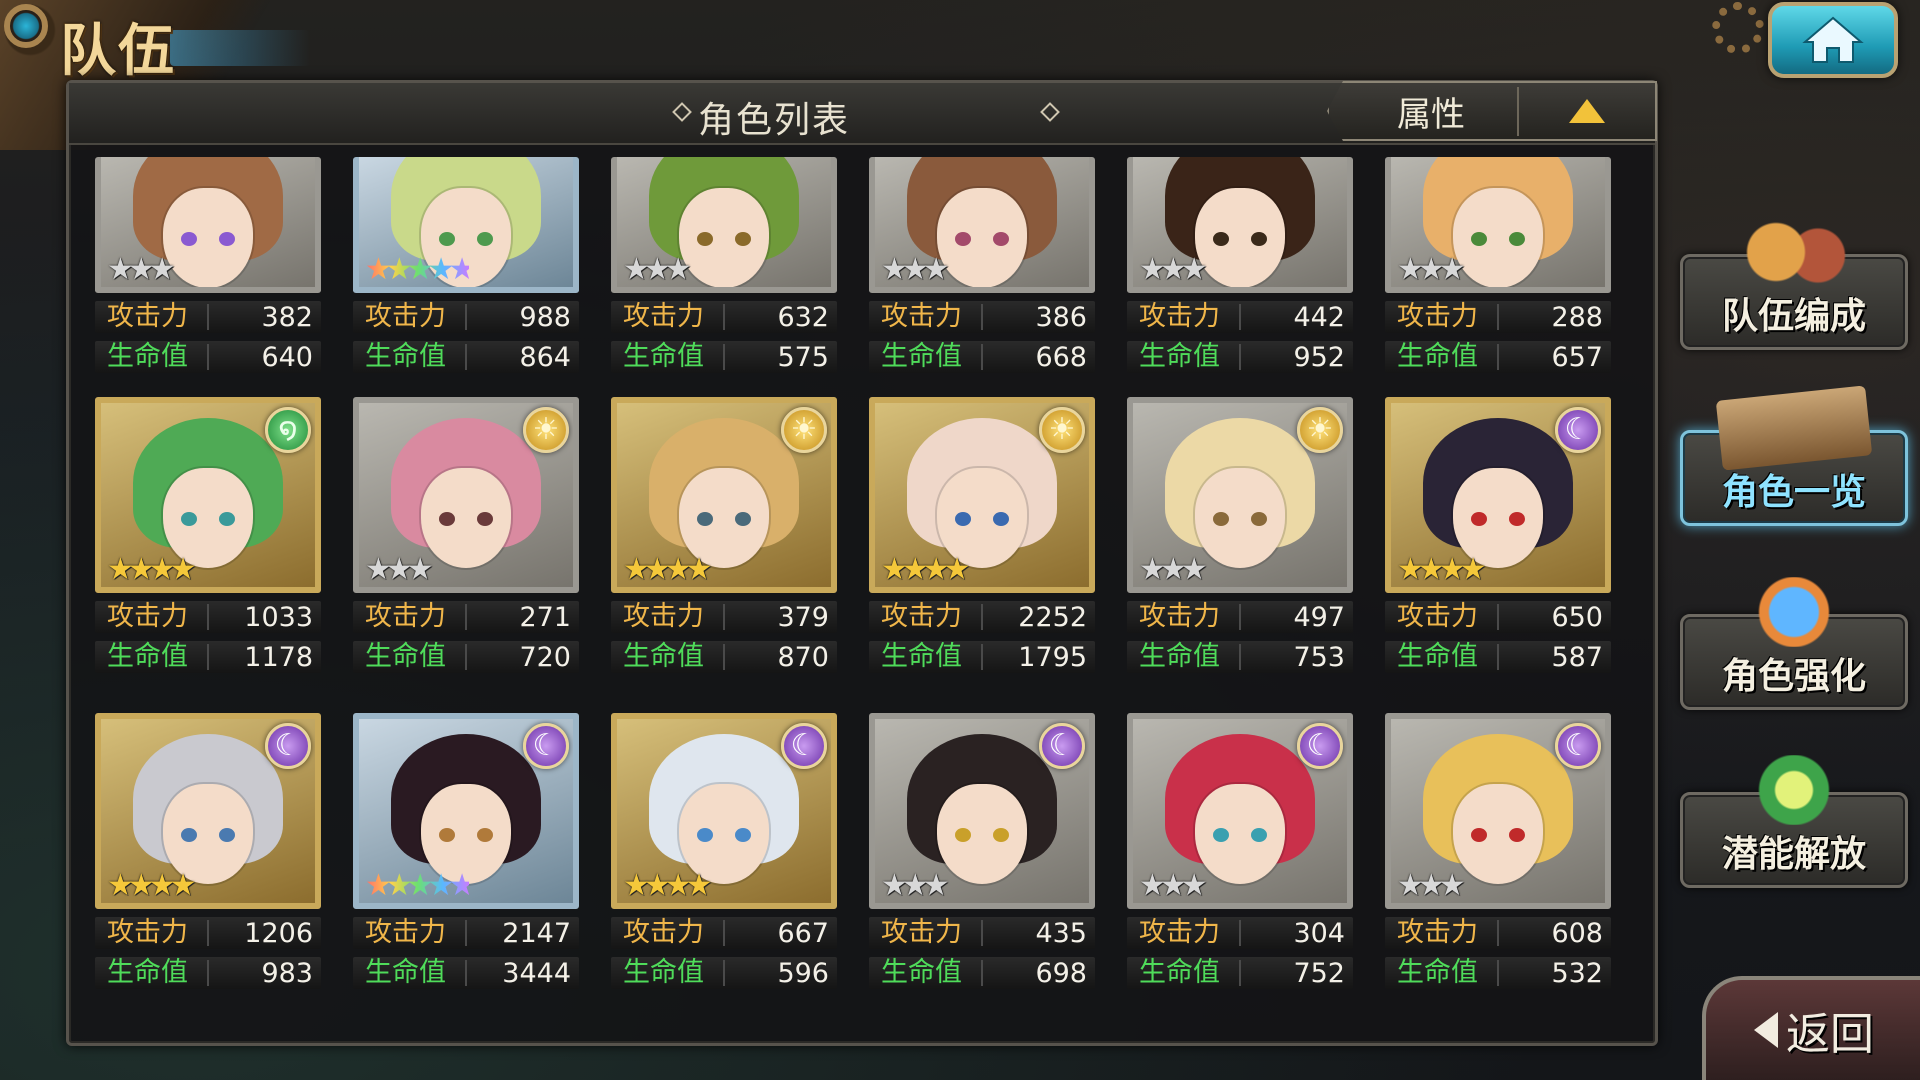 This screenshot has height=1080, width=1920. What do you see at coordinates (545, 317) in the screenshot?
I see `attack-value: 988` at bounding box center [545, 317].